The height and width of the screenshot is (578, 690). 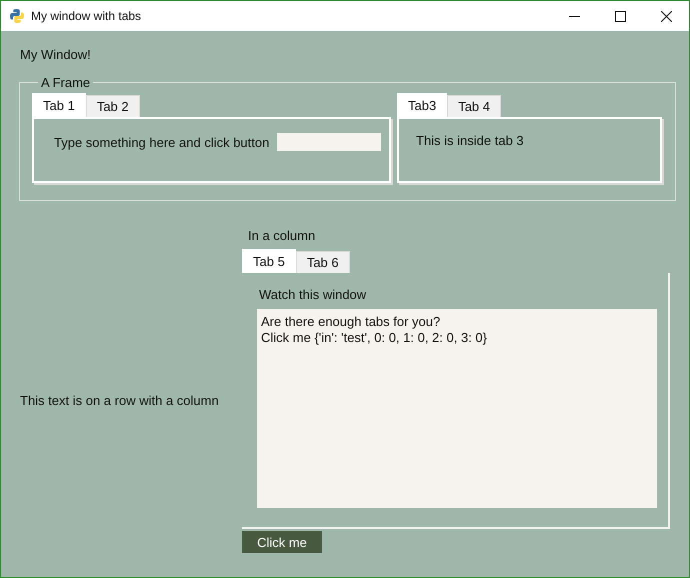 What do you see at coordinates (17, 16) in the screenshot?
I see `snake-logo-icon` at bounding box center [17, 16].